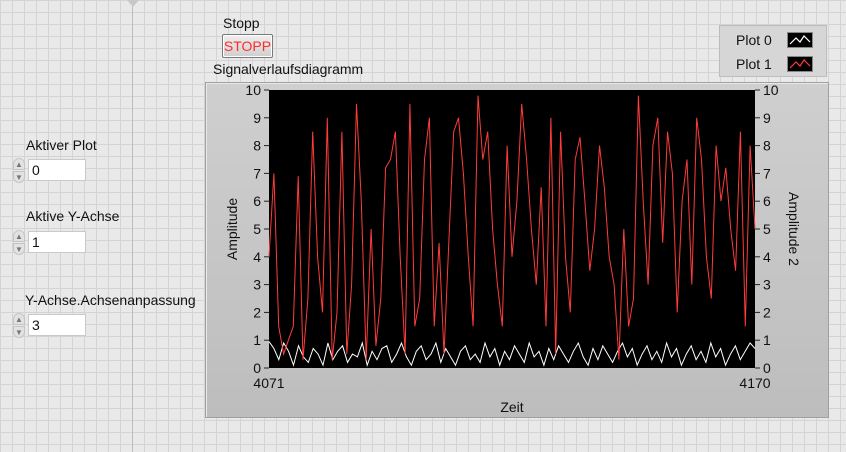 The height and width of the screenshot is (452, 846). Describe the element at coordinates (257, 201) in the screenshot. I see `y-tick-label-left: 6` at that location.